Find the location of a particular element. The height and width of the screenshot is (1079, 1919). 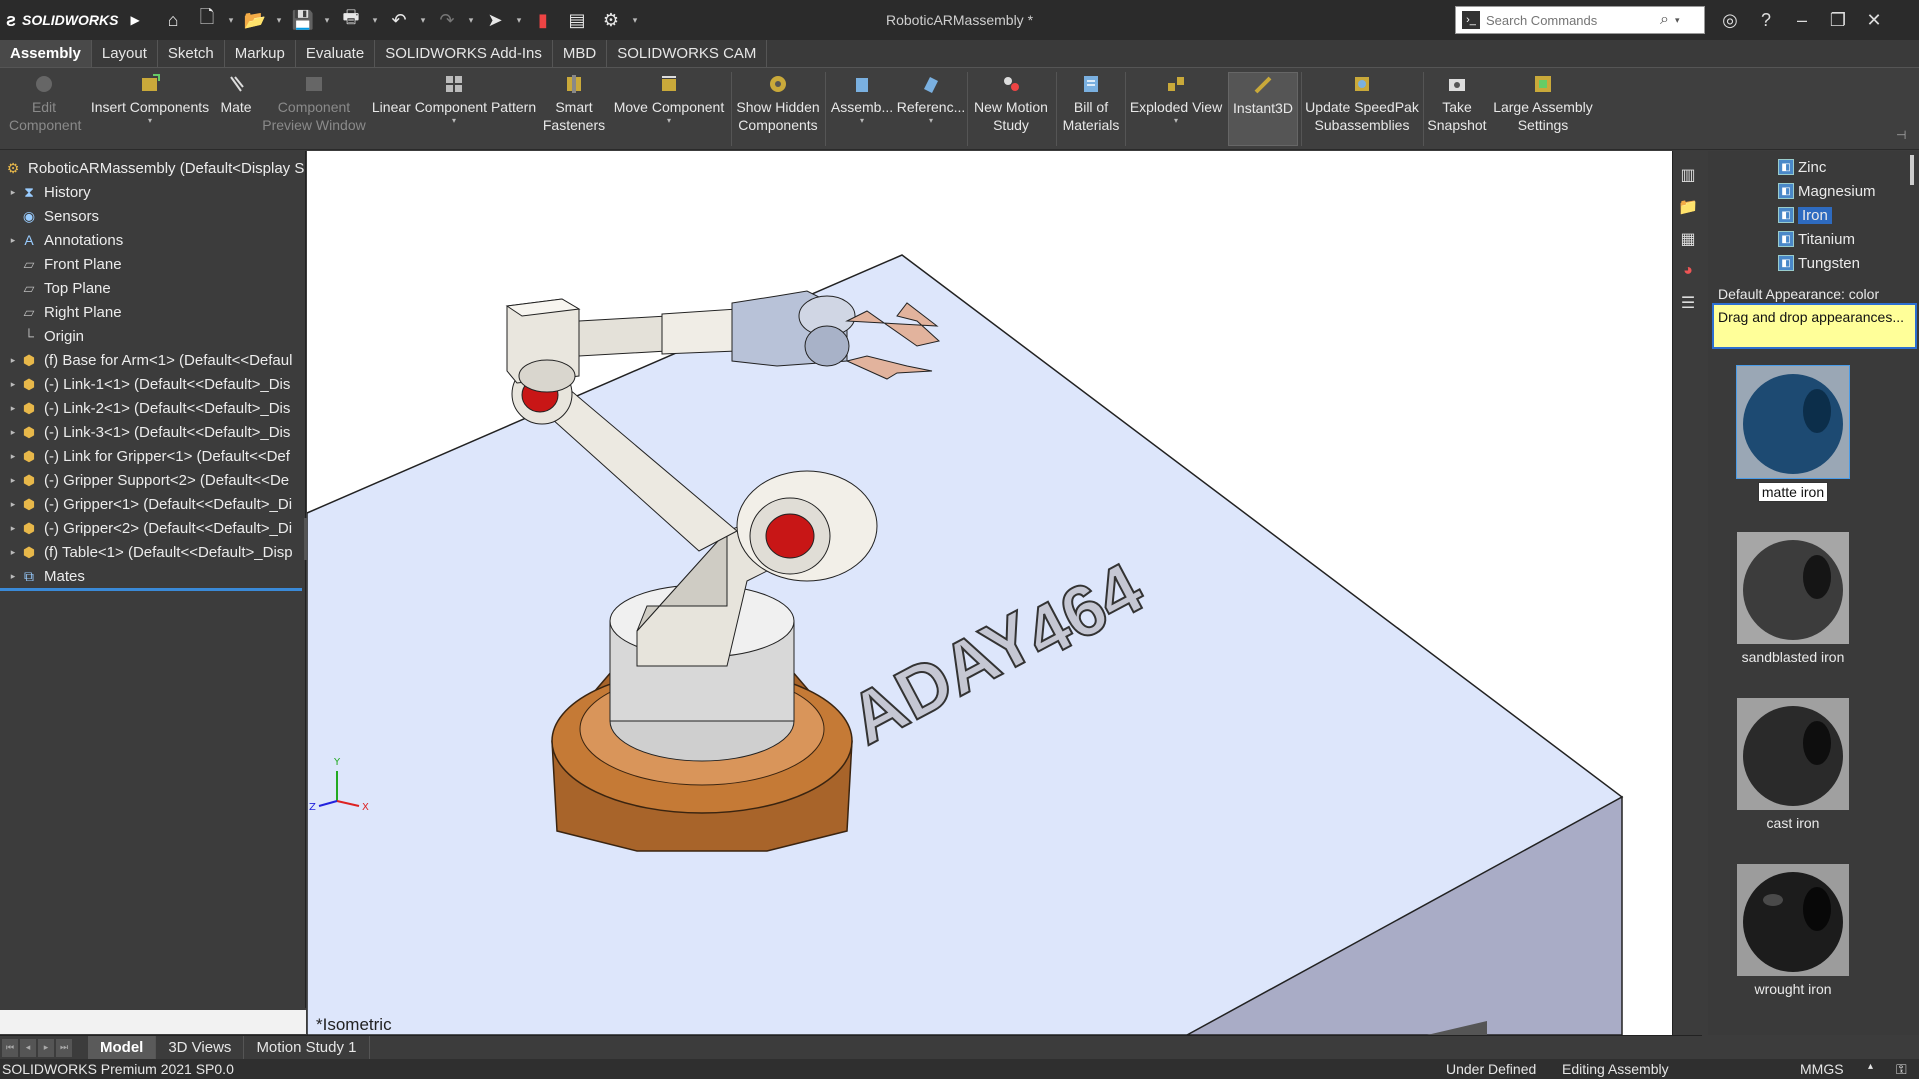

custom-properties-icon: ☰ is located at coordinates (1688, 303).